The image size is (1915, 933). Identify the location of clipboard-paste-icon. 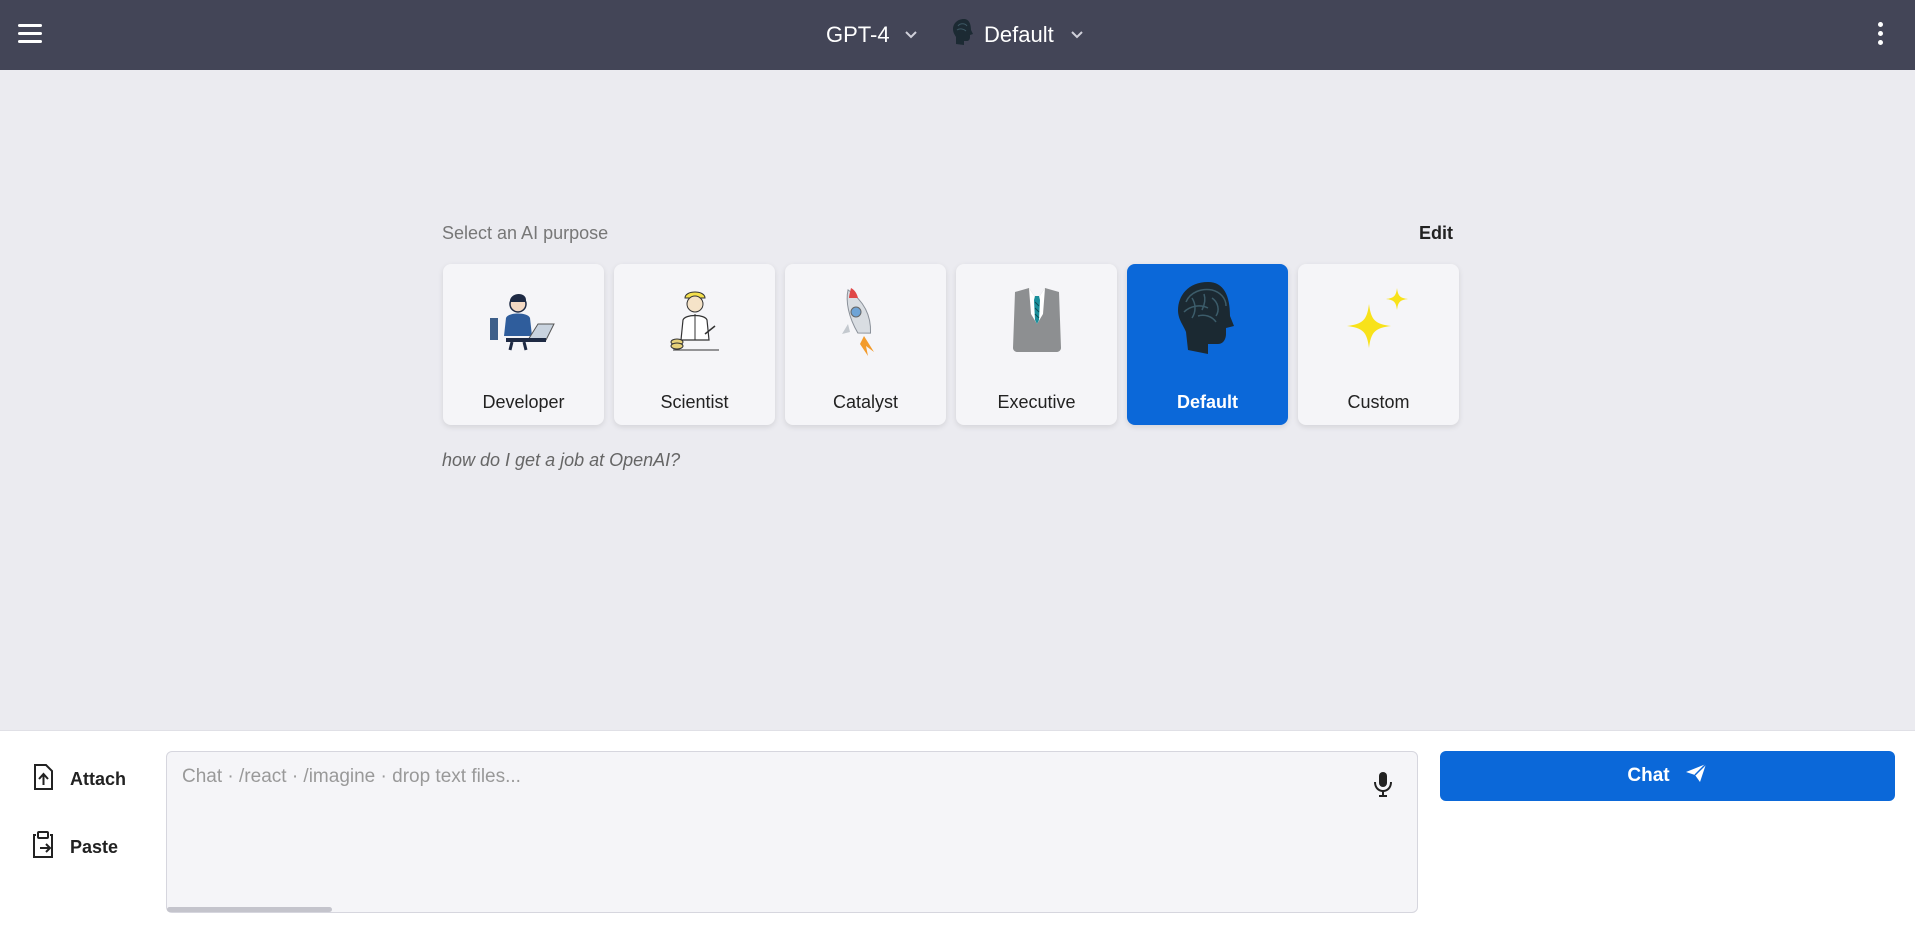
(43, 847).